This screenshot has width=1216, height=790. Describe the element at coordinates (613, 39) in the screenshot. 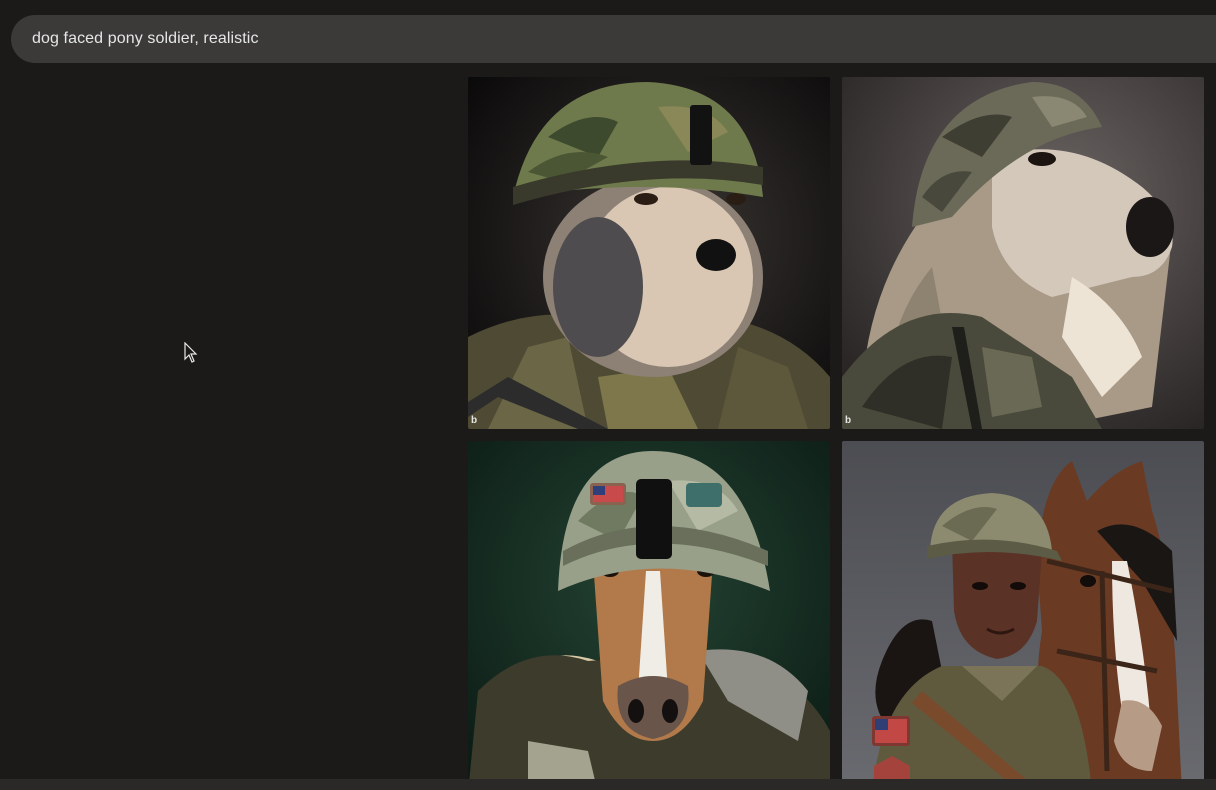

I see `search-bar: dog faced pony soldier, realistic` at that location.